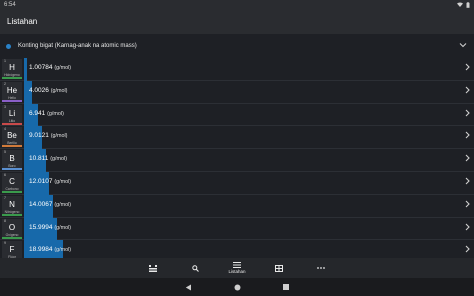 This screenshot has height=296, width=474. Describe the element at coordinates (237, 271) in the screenshot. I see `nav-list-label: Listahan` at that location.